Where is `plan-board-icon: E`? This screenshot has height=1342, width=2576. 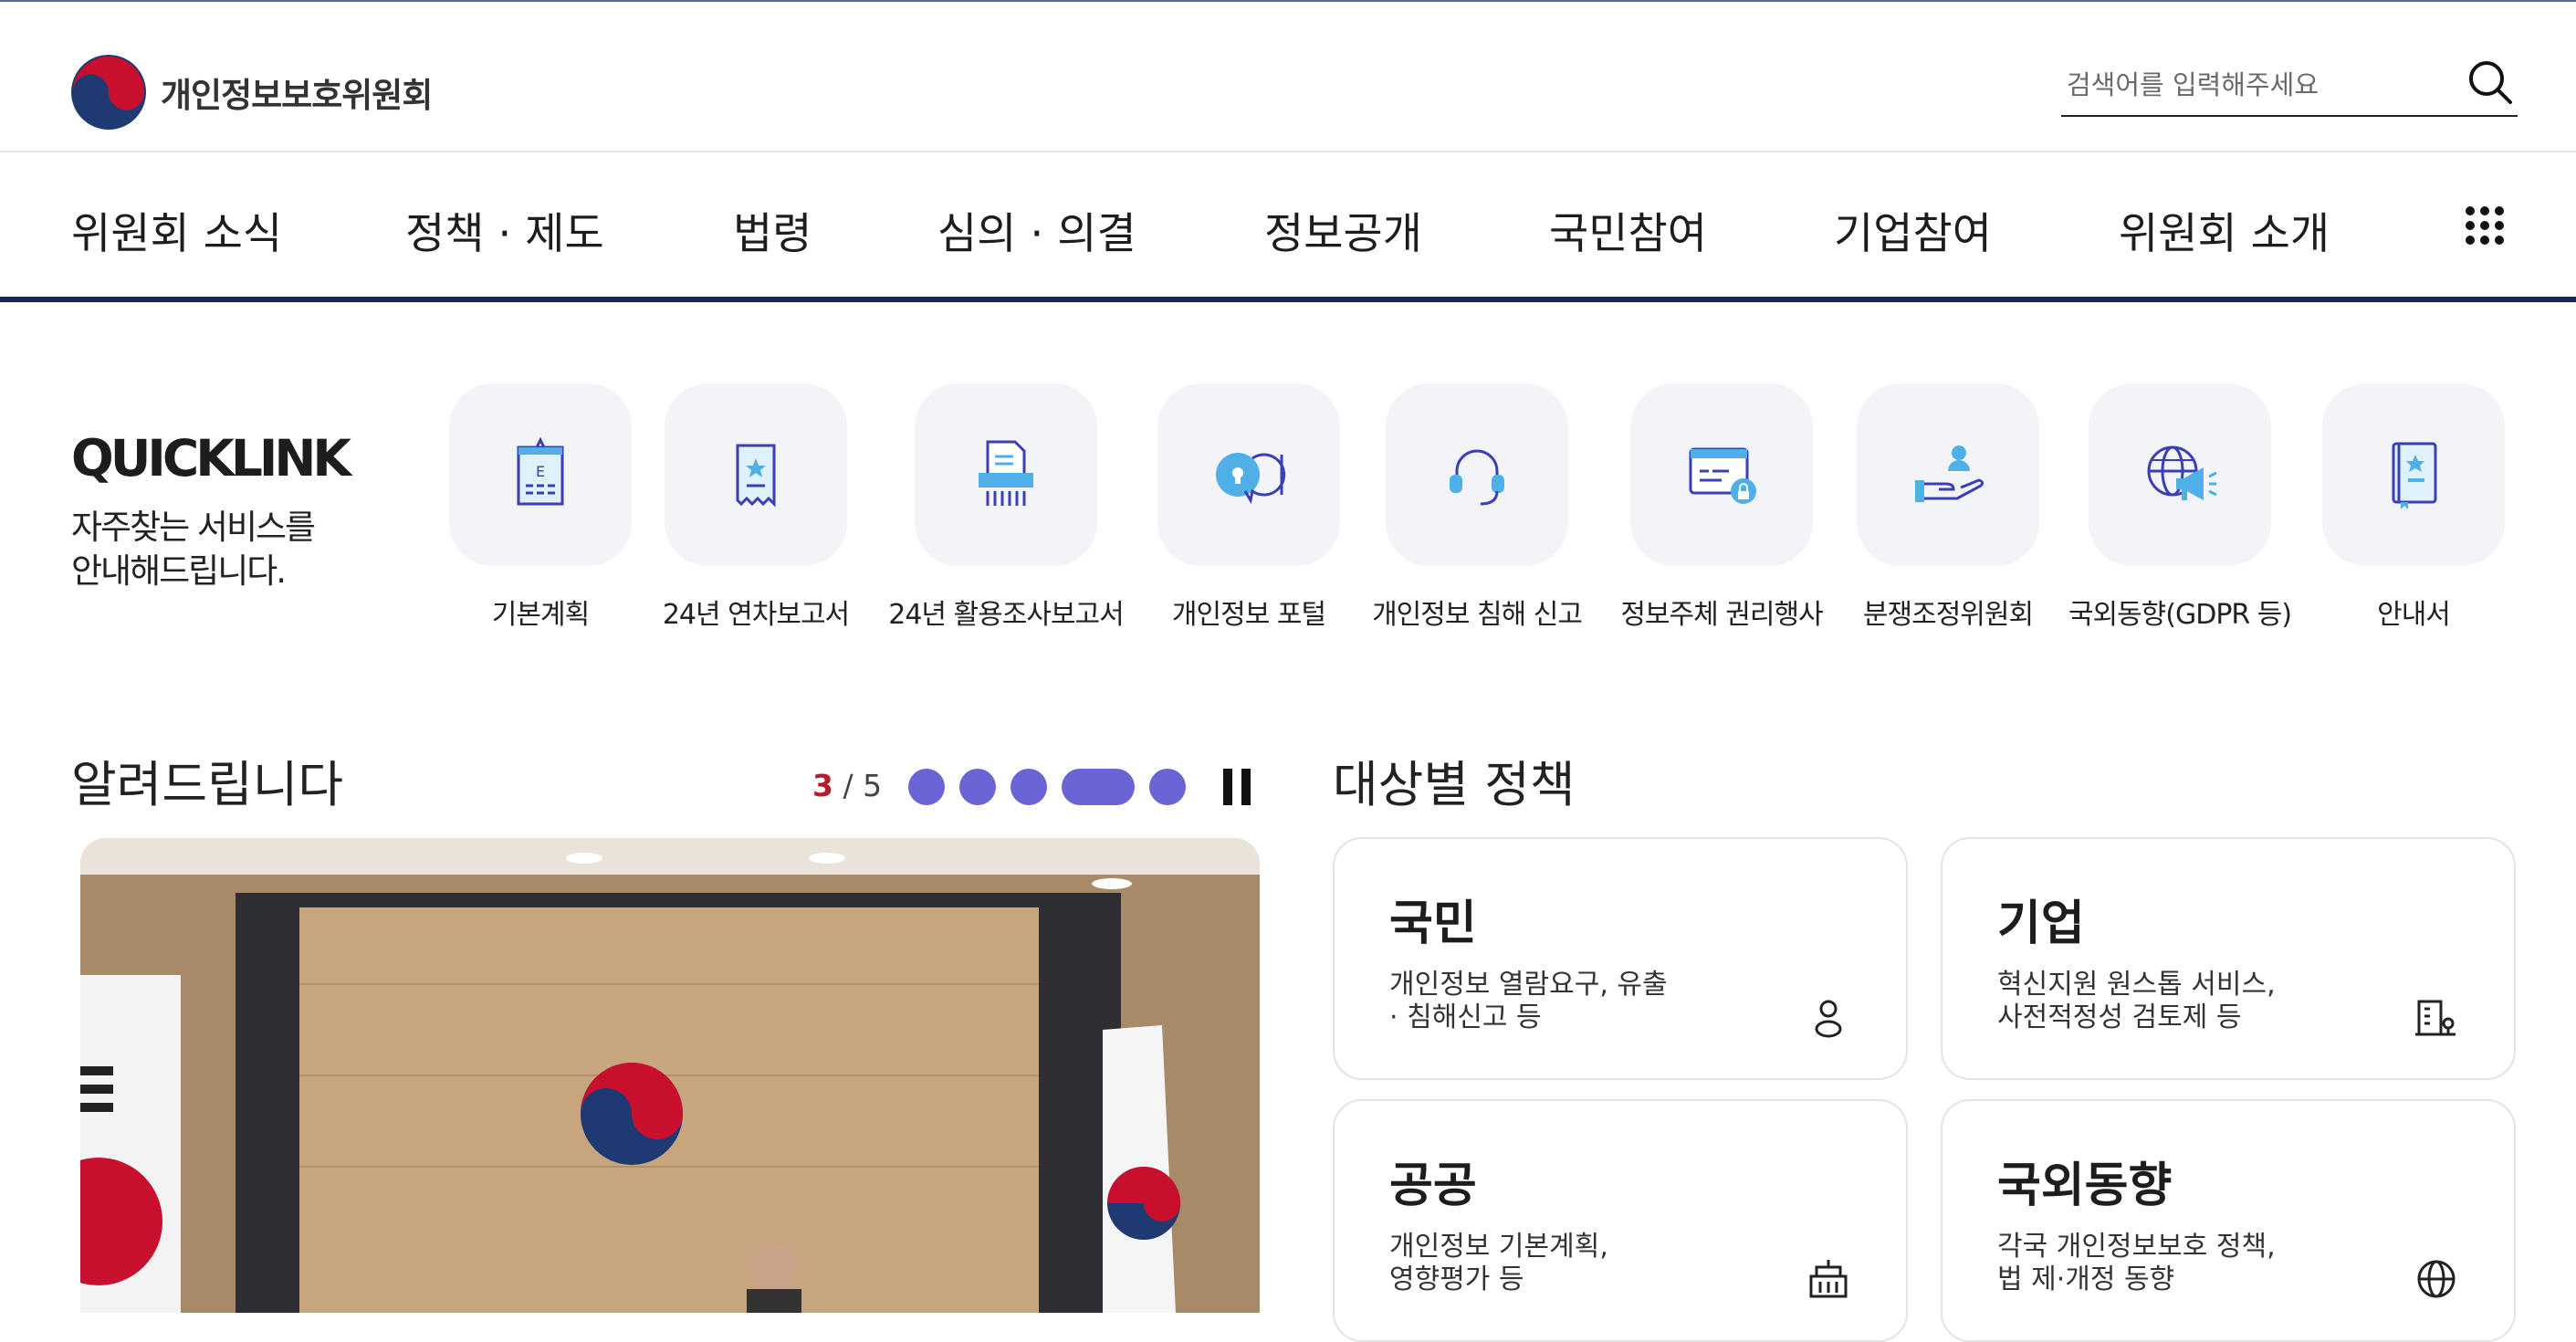
plan-board-icon: E is located at coordinates (540, 471).